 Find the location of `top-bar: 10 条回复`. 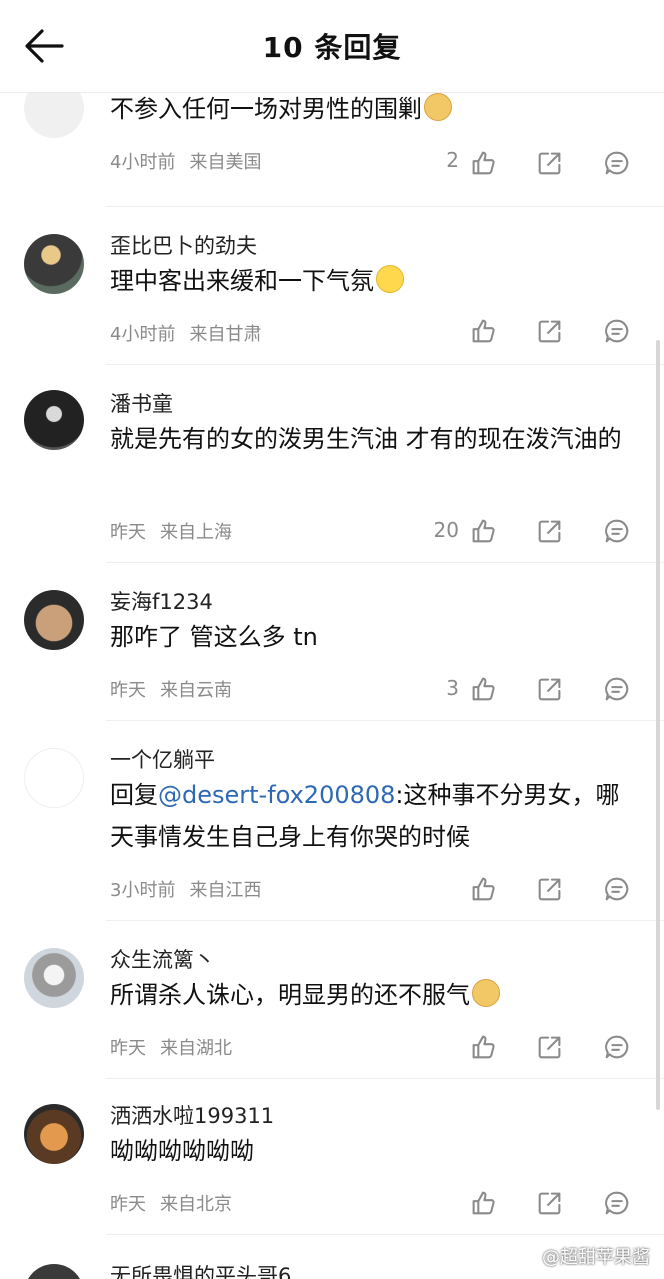

top-bar: 10 条回复 is located at coordinates (332, 46).